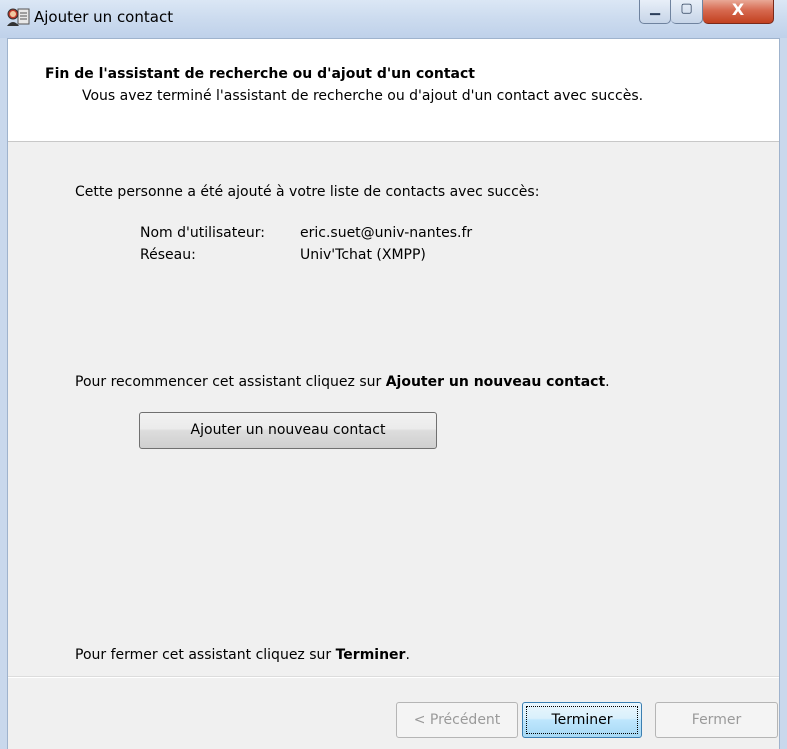 The width and height of the screenshot is (787, 749). I want to click on focus-rectangle, so click(582, 720).